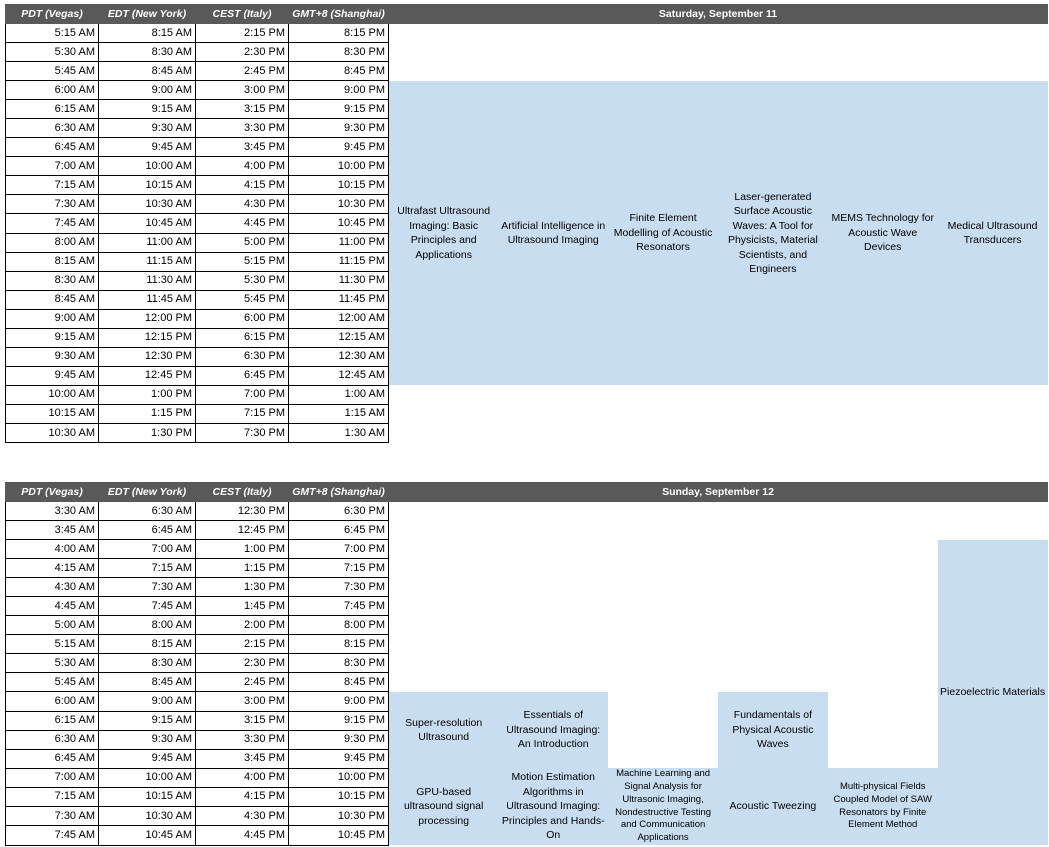 This screenshot has width=1049, height=847. Describe the element at coordinates (52, 337) in the screenshot. I see `time-pdt: 9:15 AM` at that location.